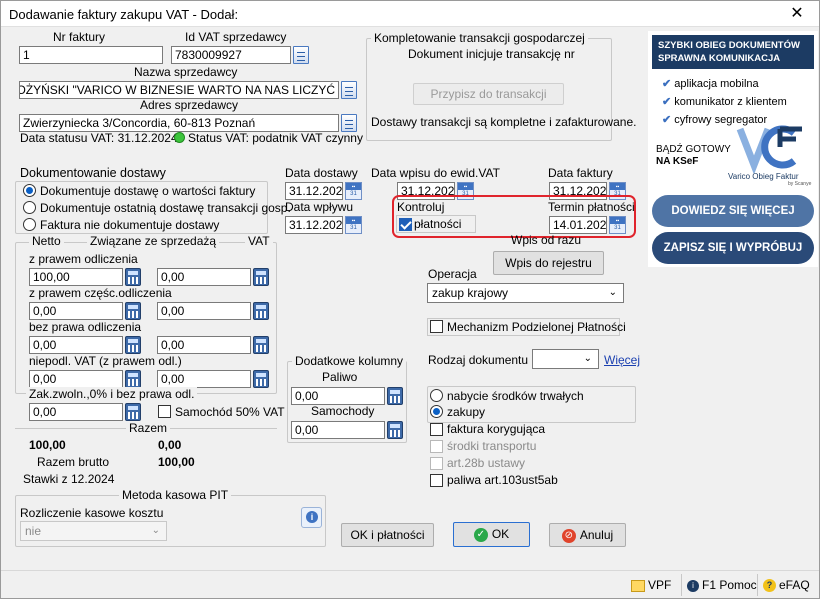 This screenshot has width=820, height=599. I want to click on row-partial-netto: 0,00, so click(76, 311).